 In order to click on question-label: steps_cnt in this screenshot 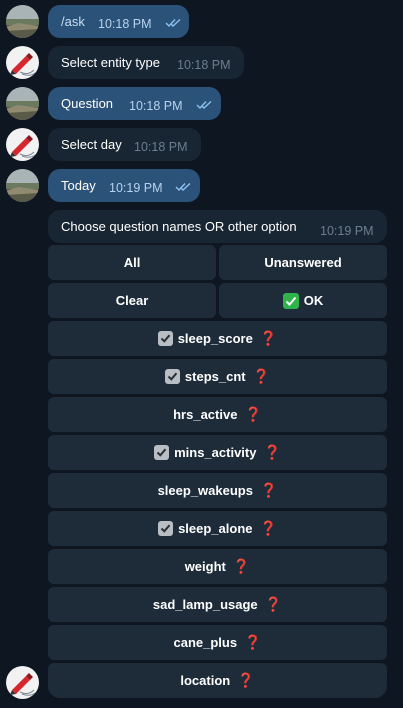, I will do `click(215, 376)`.